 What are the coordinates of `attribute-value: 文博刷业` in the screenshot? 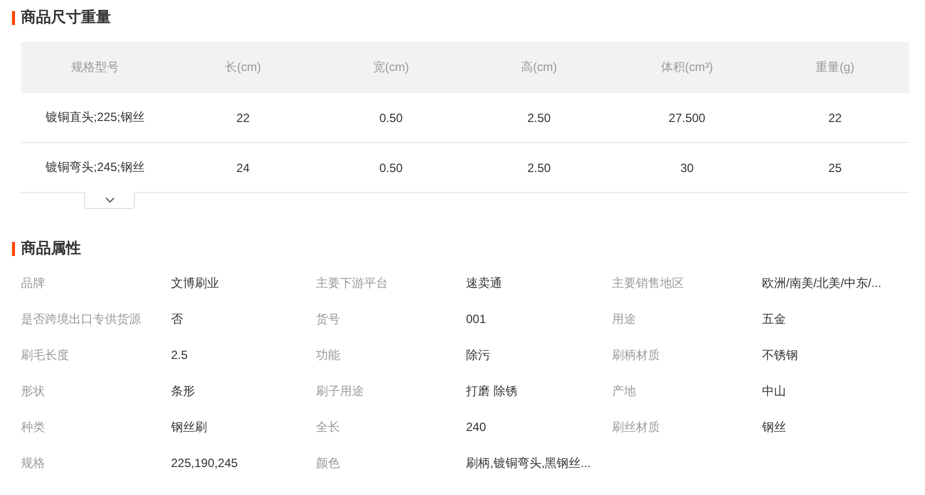 It's located at (195, 283).